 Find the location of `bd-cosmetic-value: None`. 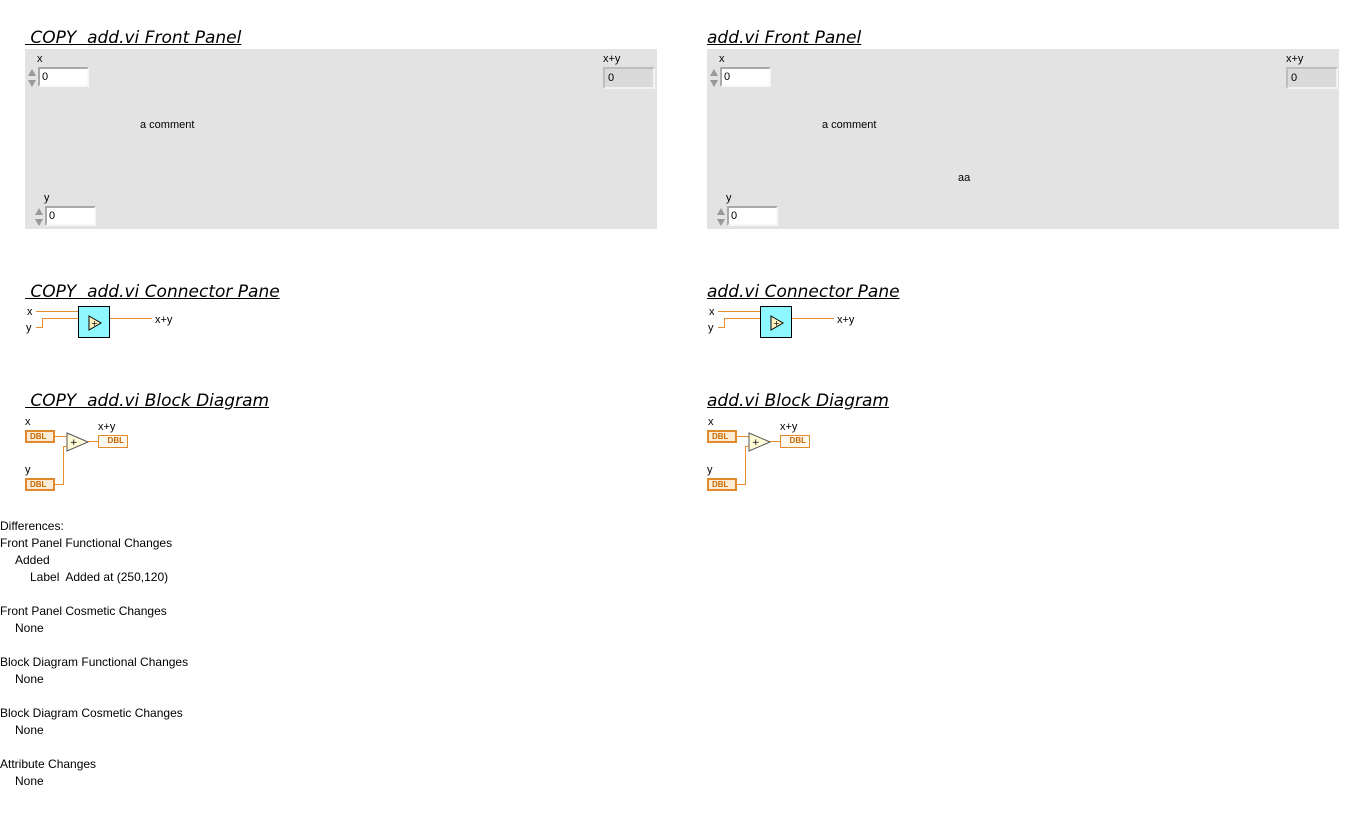

bd-cosmetic-value: None is located at coordinates (29, 730).